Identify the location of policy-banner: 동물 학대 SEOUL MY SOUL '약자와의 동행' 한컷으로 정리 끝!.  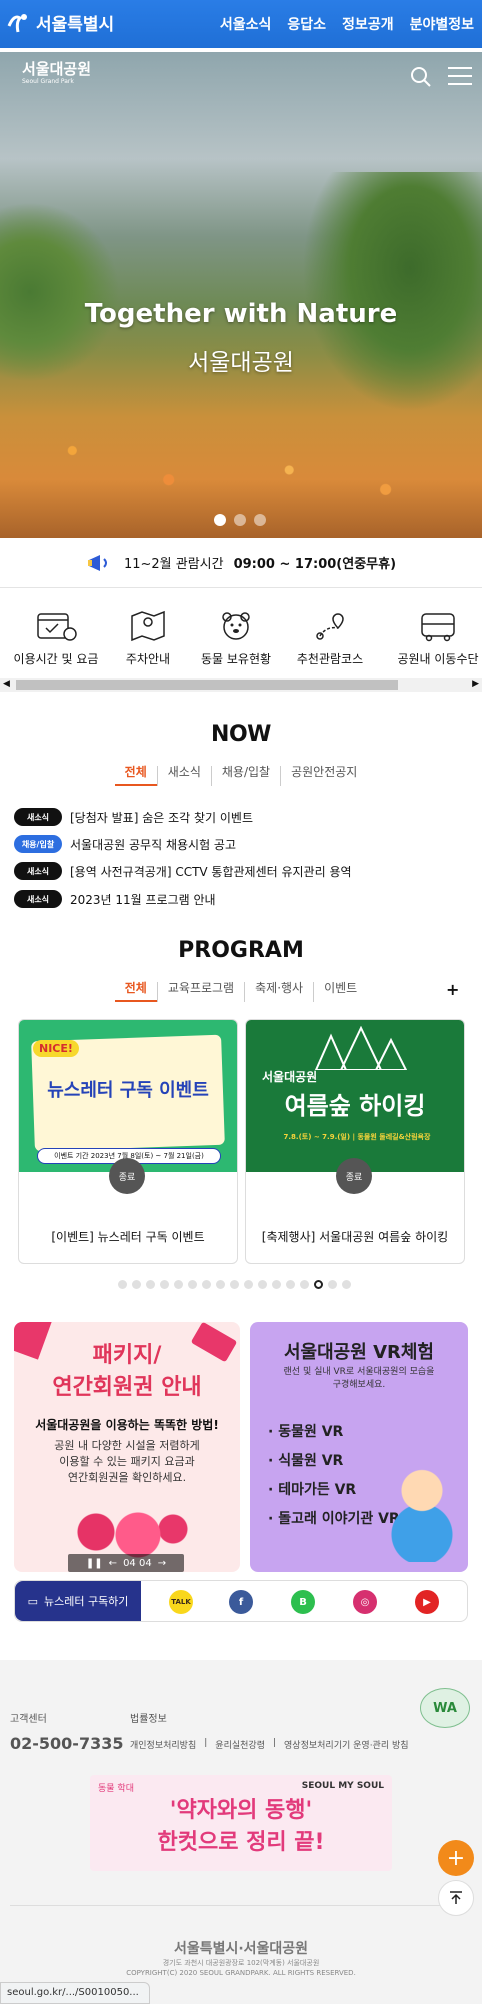
(241, 1823).